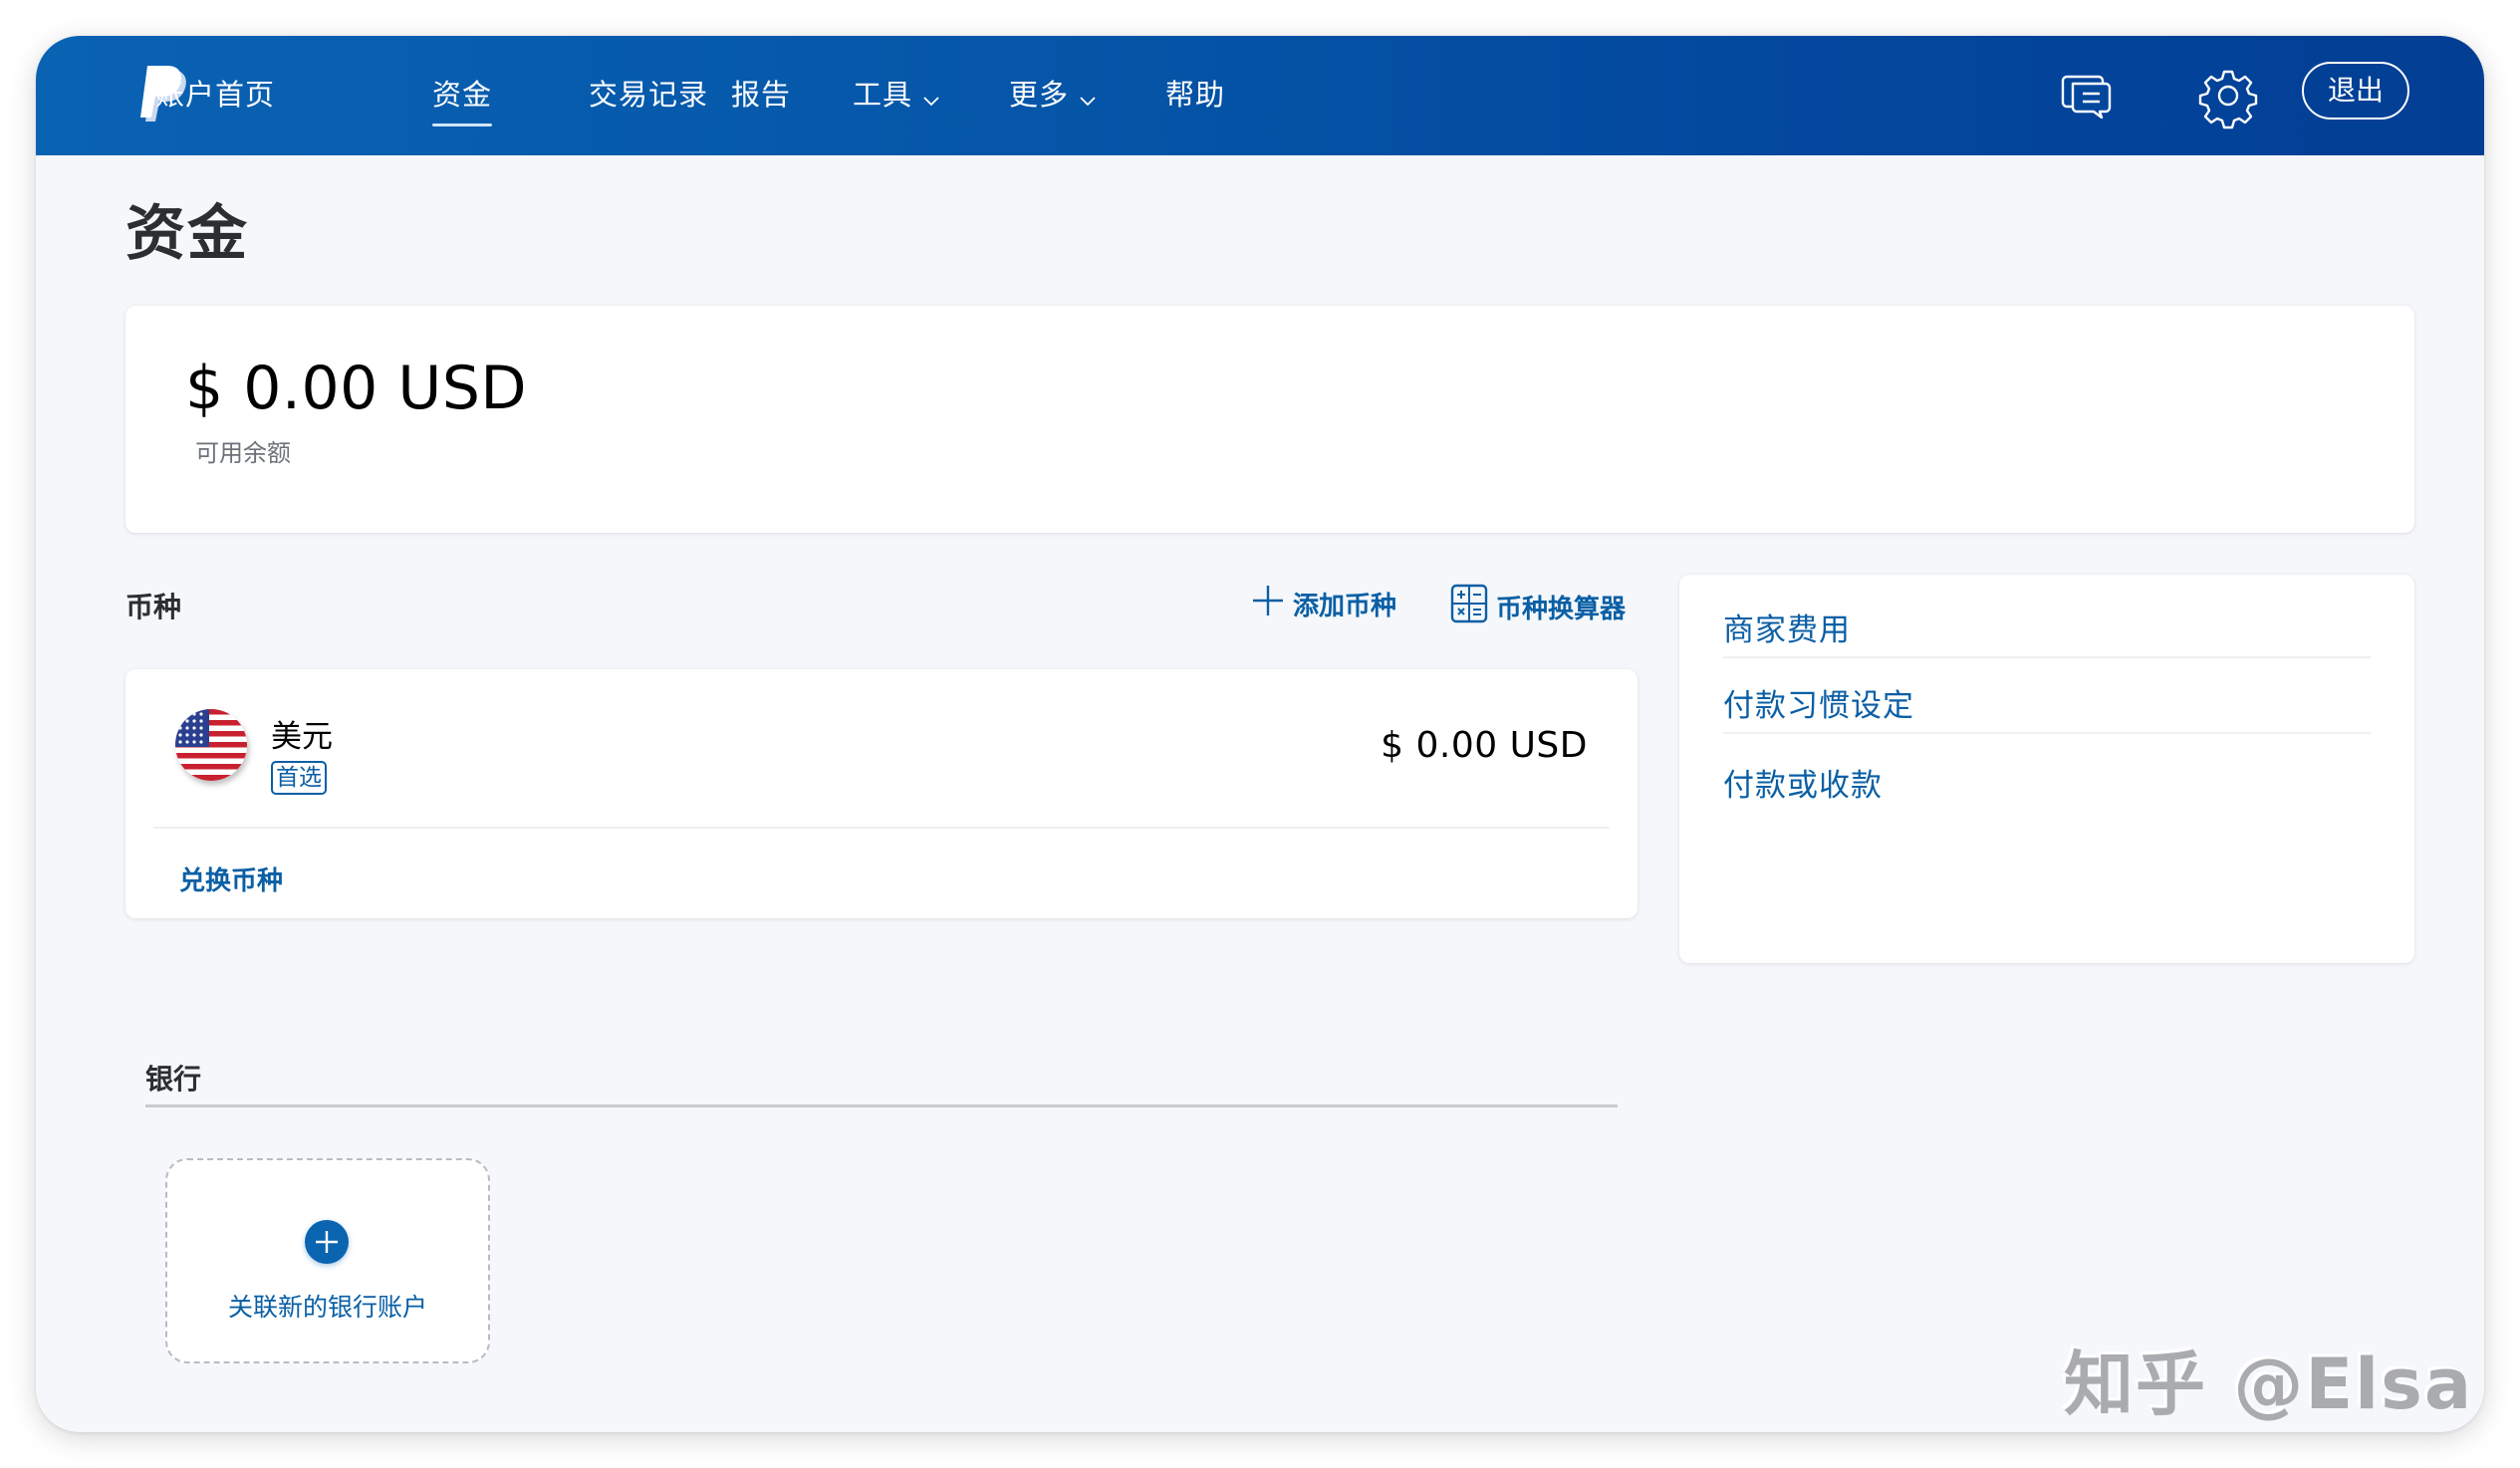 This screenshot has height=1468, width=2520. What do you see at coordinates (881, 1105) in the screenshot?
I see `bank-section-divider` at bounding box center [881, 1105].